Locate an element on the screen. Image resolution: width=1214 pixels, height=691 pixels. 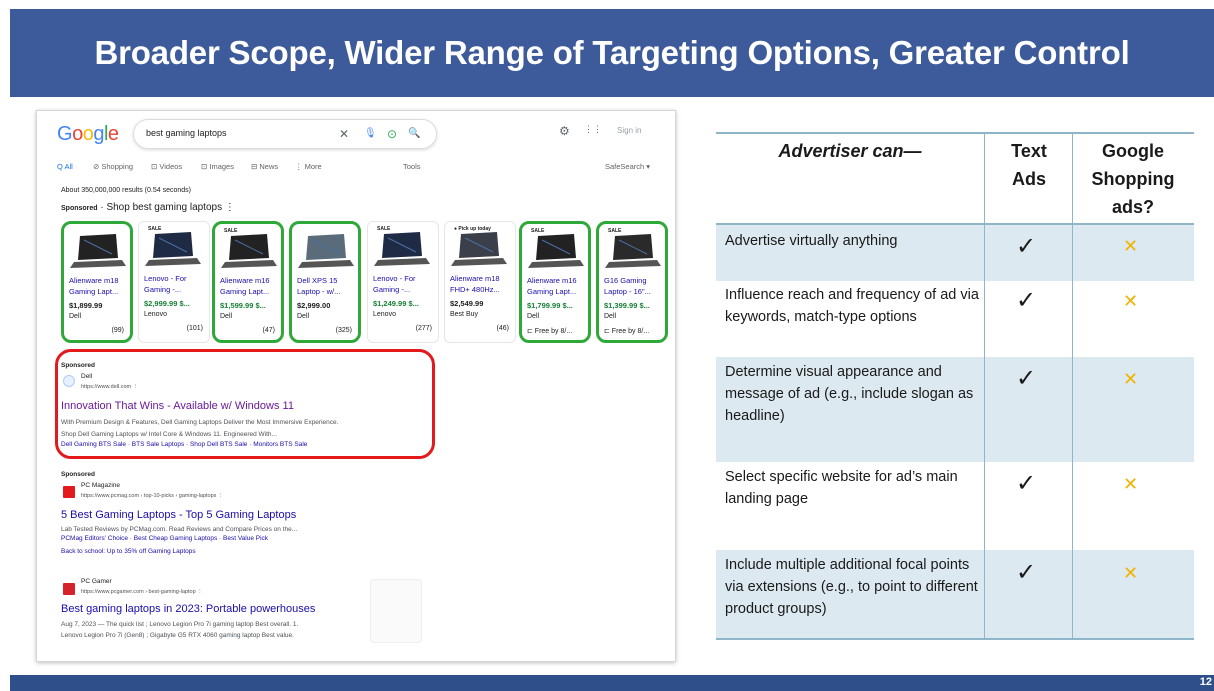
tab-images: ⊡ Images is located at coordinates (217, 166).